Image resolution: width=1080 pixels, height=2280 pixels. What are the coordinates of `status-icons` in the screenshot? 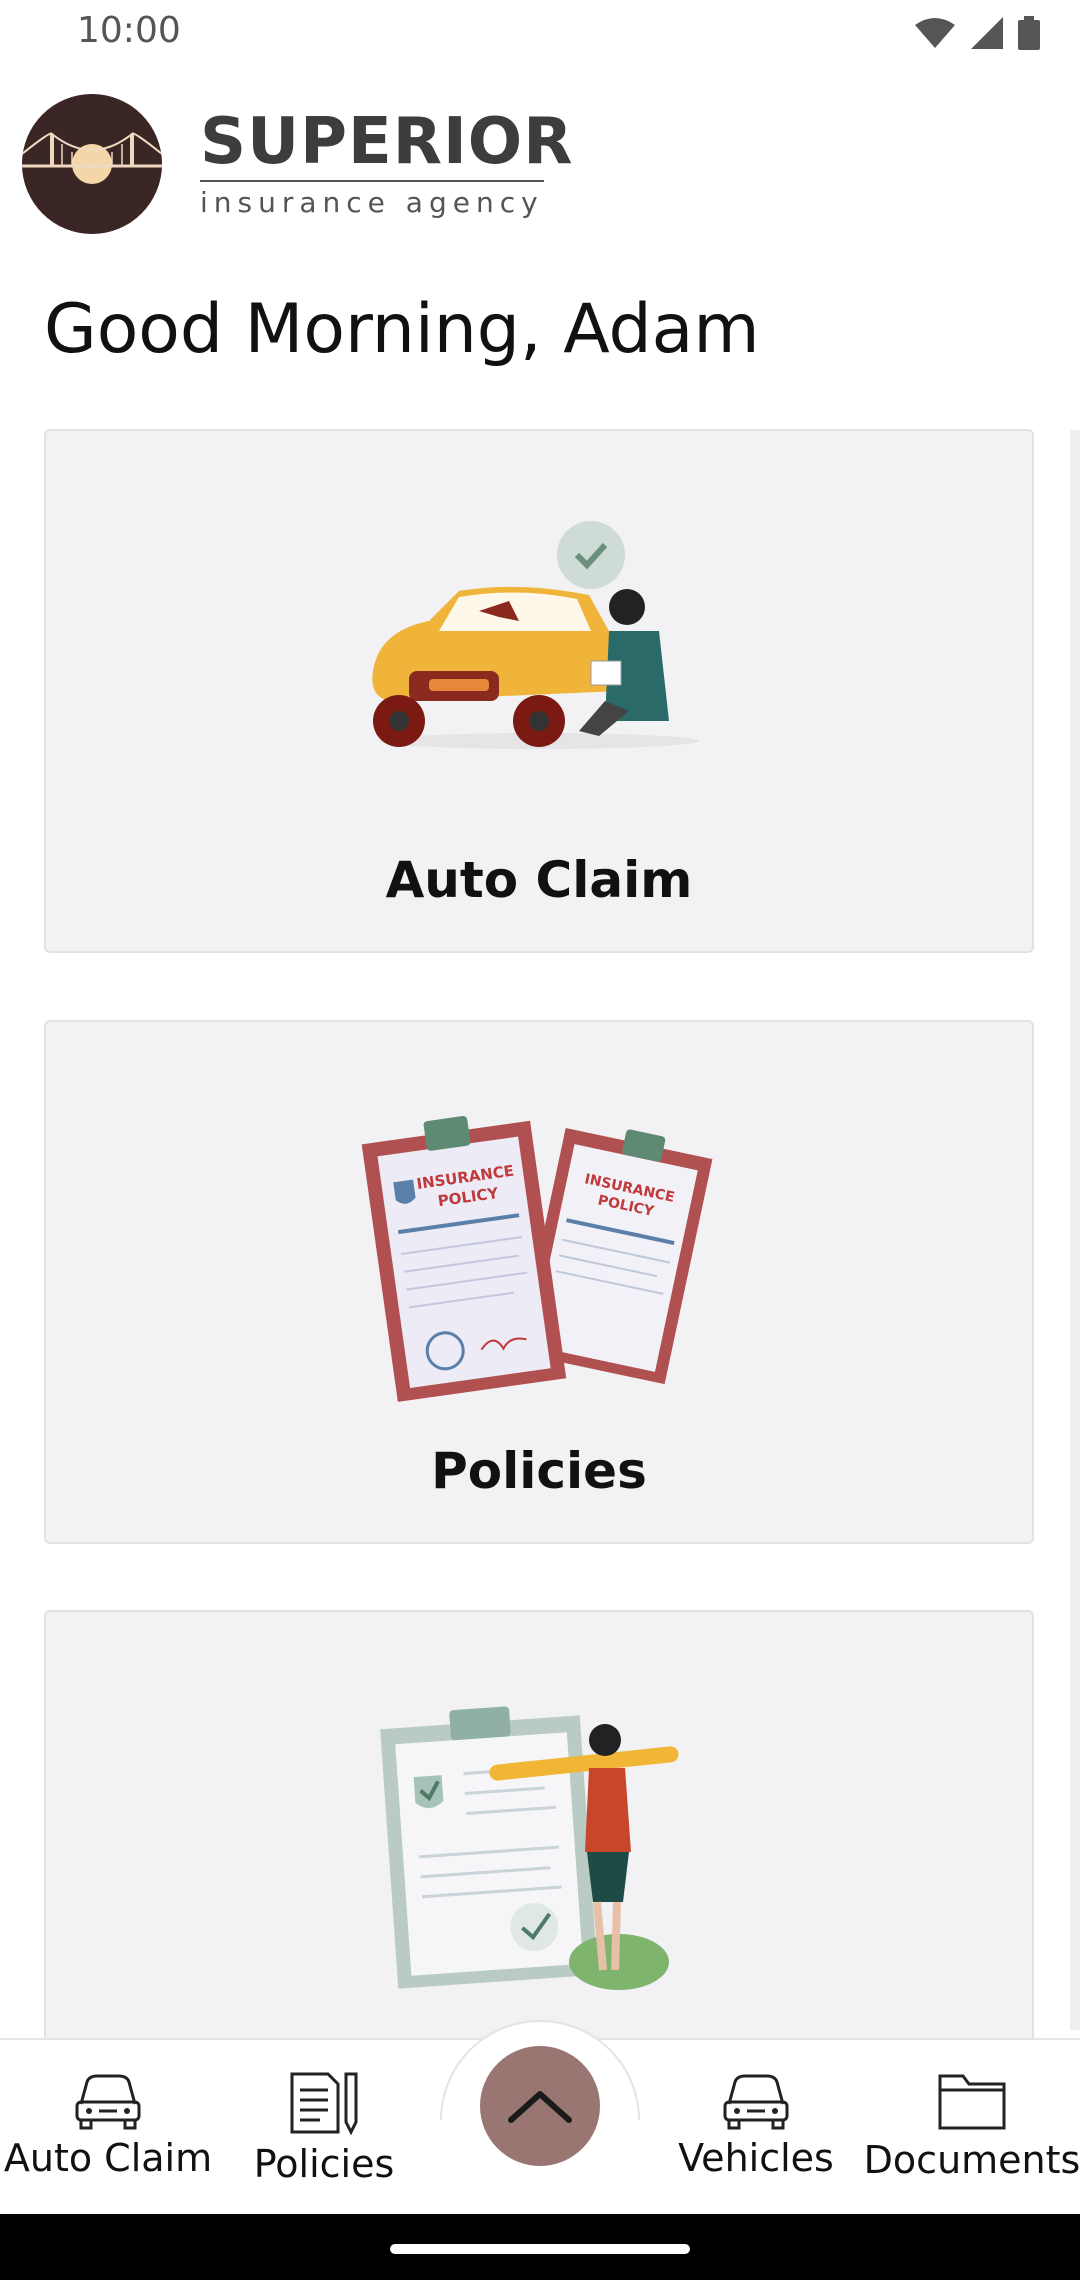 It's located at (977, 33).